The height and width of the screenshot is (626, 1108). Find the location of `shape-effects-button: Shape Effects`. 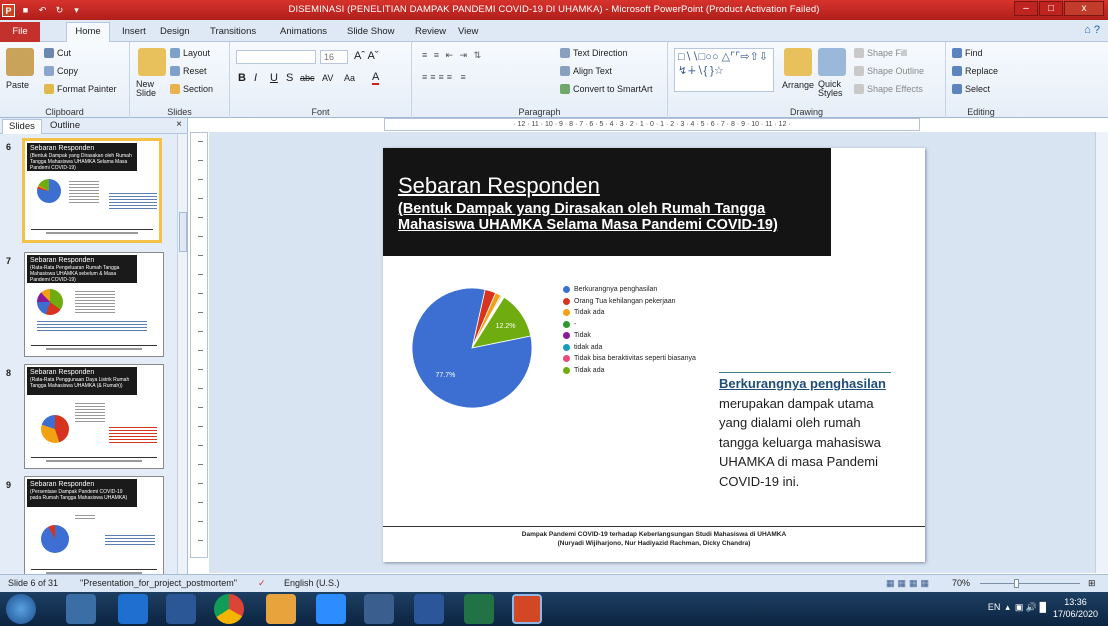

shape-effects-button: Shape Effects is located at coordinates (888, 89).